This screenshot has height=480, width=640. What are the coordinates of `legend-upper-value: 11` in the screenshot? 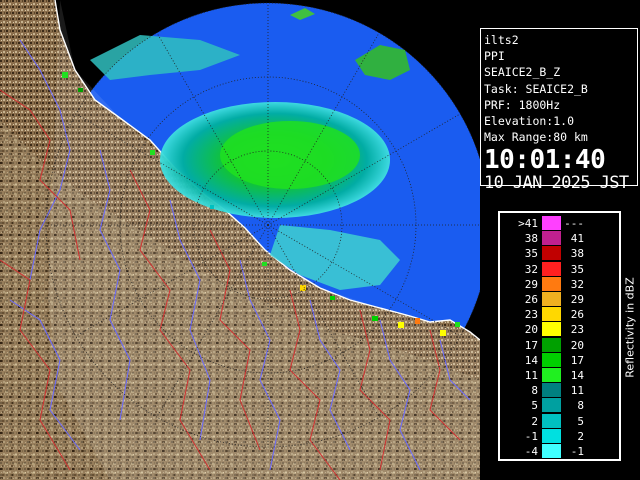 It's located at (577, 391).